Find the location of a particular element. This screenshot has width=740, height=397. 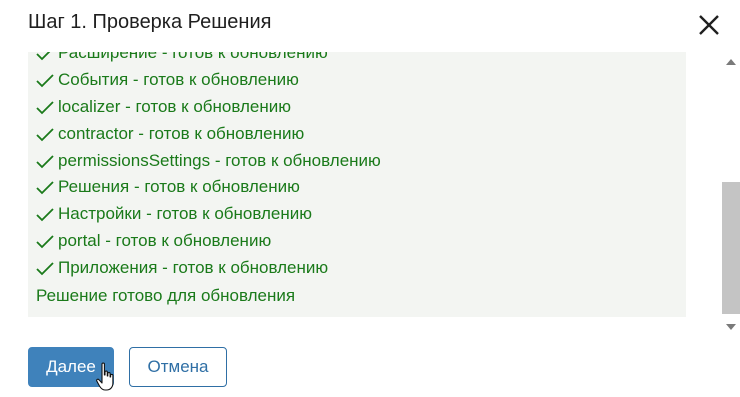

log-item: portal - готов к обновлению is located at coordinates (357, 241).